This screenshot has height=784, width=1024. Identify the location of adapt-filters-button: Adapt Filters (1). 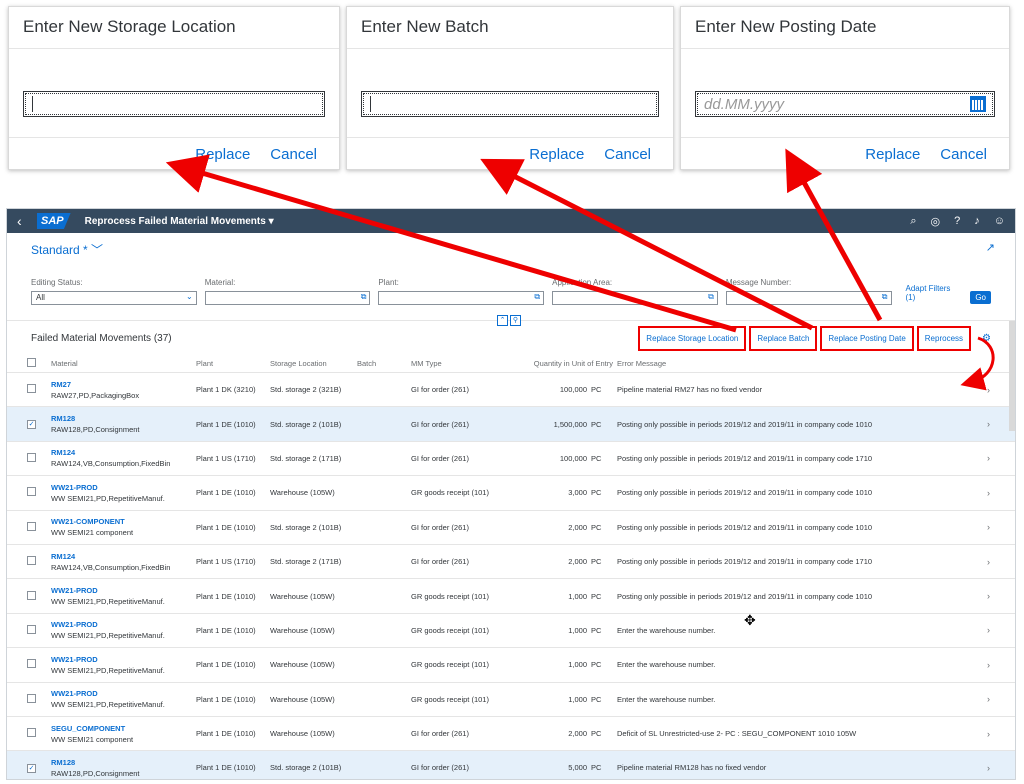
(934, 293).